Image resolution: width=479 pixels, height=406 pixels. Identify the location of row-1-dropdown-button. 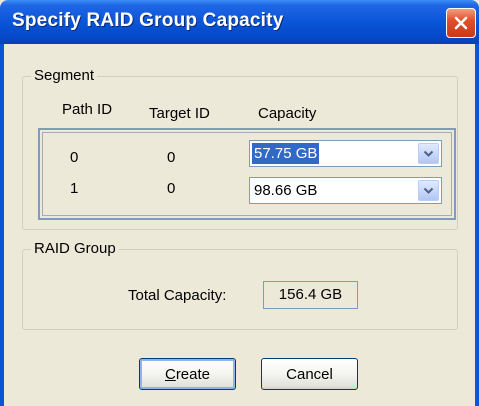
(428, 190).